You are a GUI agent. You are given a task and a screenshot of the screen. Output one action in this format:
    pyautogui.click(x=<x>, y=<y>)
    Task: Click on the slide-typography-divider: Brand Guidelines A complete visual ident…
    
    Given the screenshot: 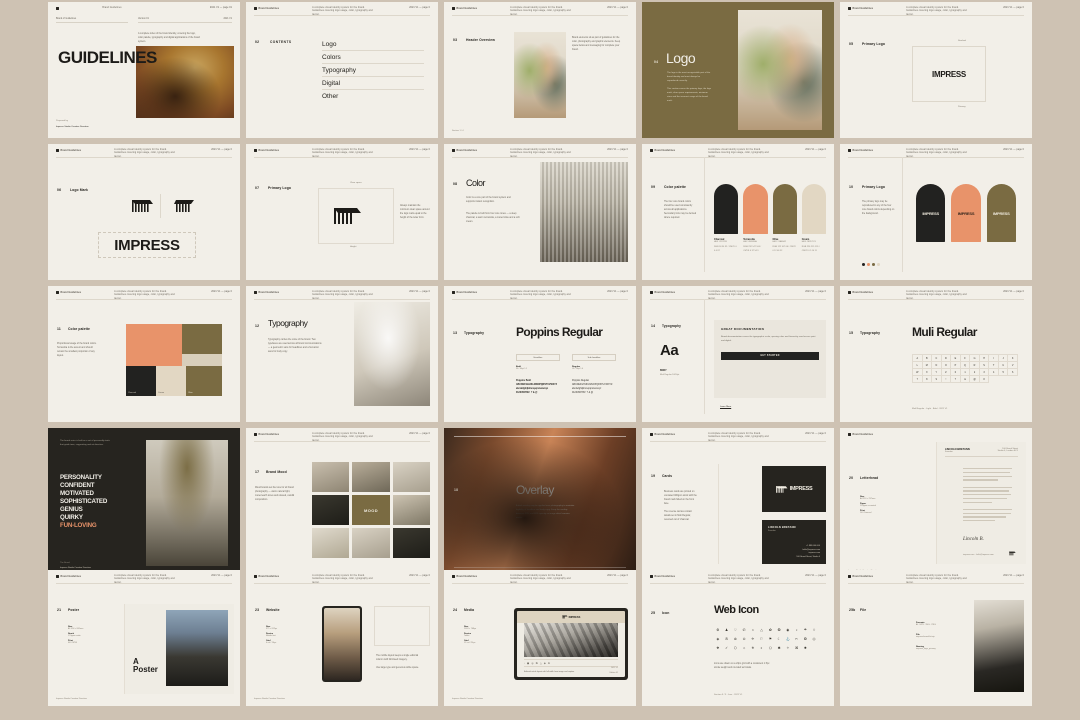 What is the action you would take?
    pyautogui.click(x=342, y=354)
    